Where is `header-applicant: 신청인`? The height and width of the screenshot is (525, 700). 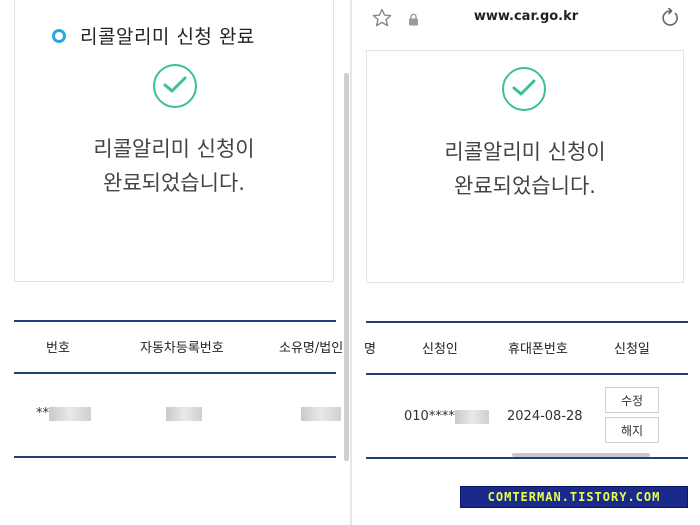
header-applicant: 신청인 is located at coordinates (440, 349).